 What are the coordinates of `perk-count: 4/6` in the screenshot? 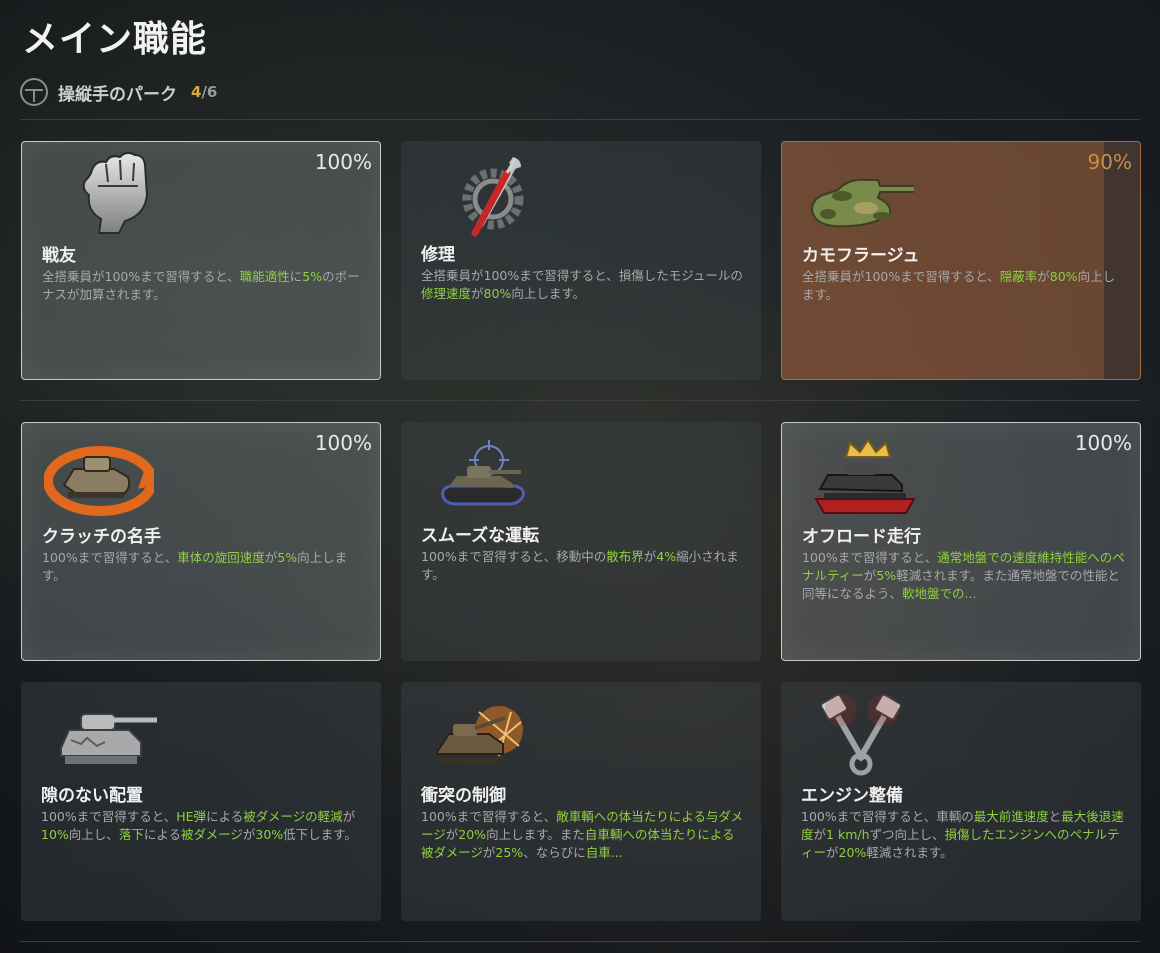 It's located at (204, 92).